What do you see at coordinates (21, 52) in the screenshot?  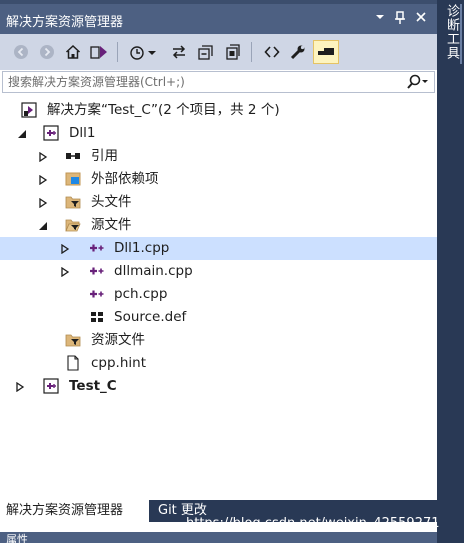 I see `back-icon` at bounding box center [21, 52].